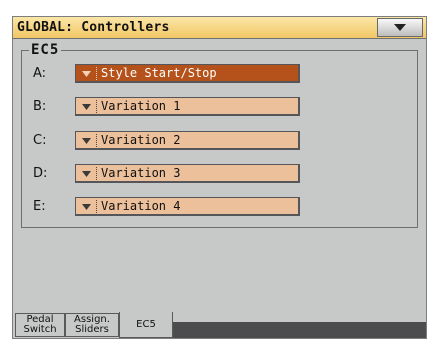 This screenshot has height=343, width=439. Describe the element at coordinates (40, 329) in the screenshot. I see `tab-label-line2: Switch` at that location.